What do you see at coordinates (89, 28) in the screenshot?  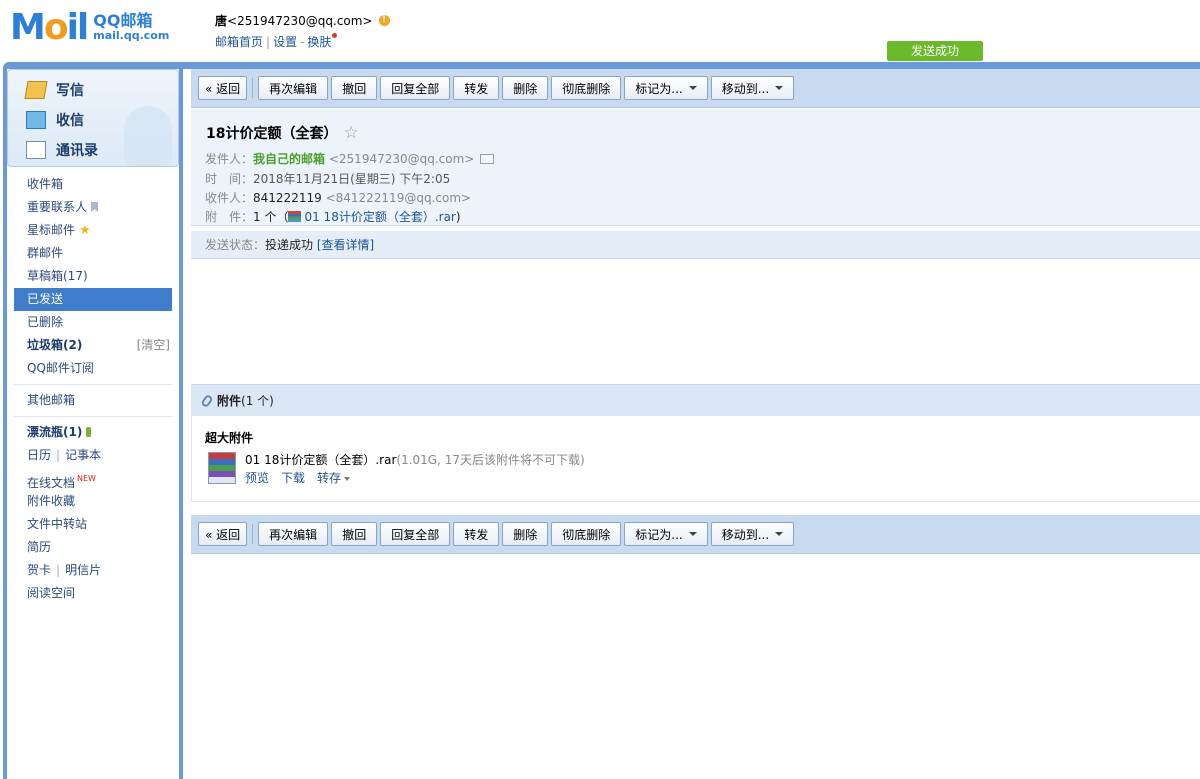 I see `qq-mail-logo: Moil QQ邮箱 mail.qq.com` at bounding box center [89, 28].